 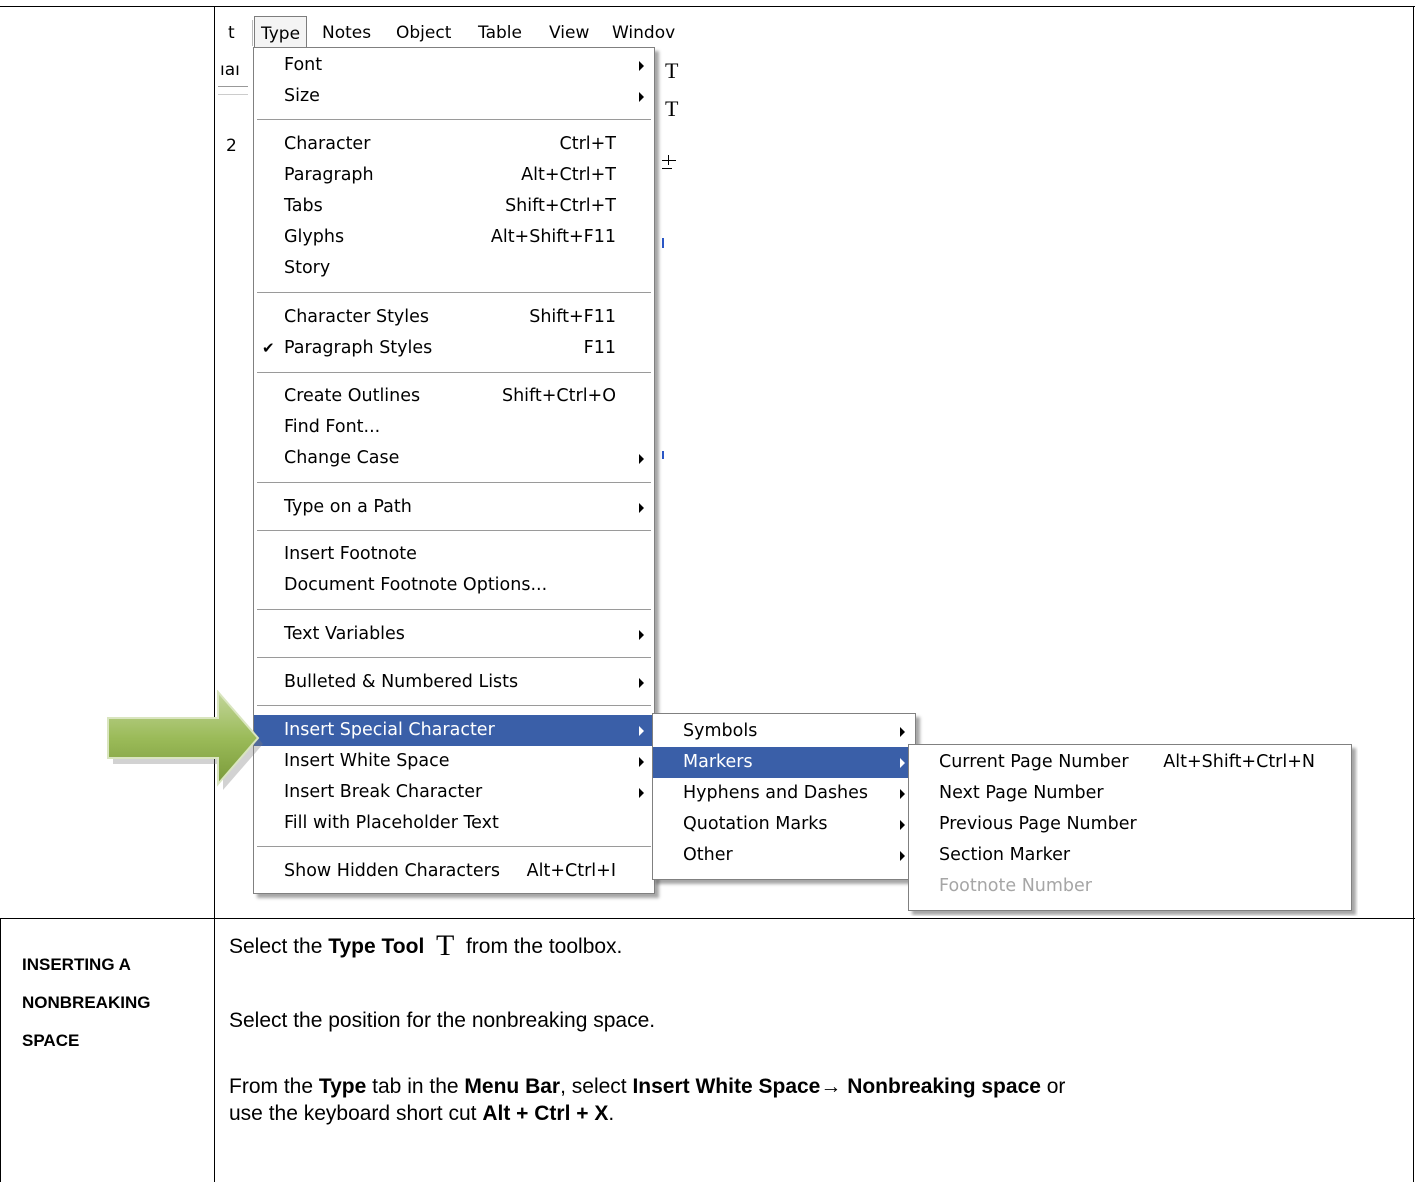 I want to click on table-top-border, so click(x=707, y=6).